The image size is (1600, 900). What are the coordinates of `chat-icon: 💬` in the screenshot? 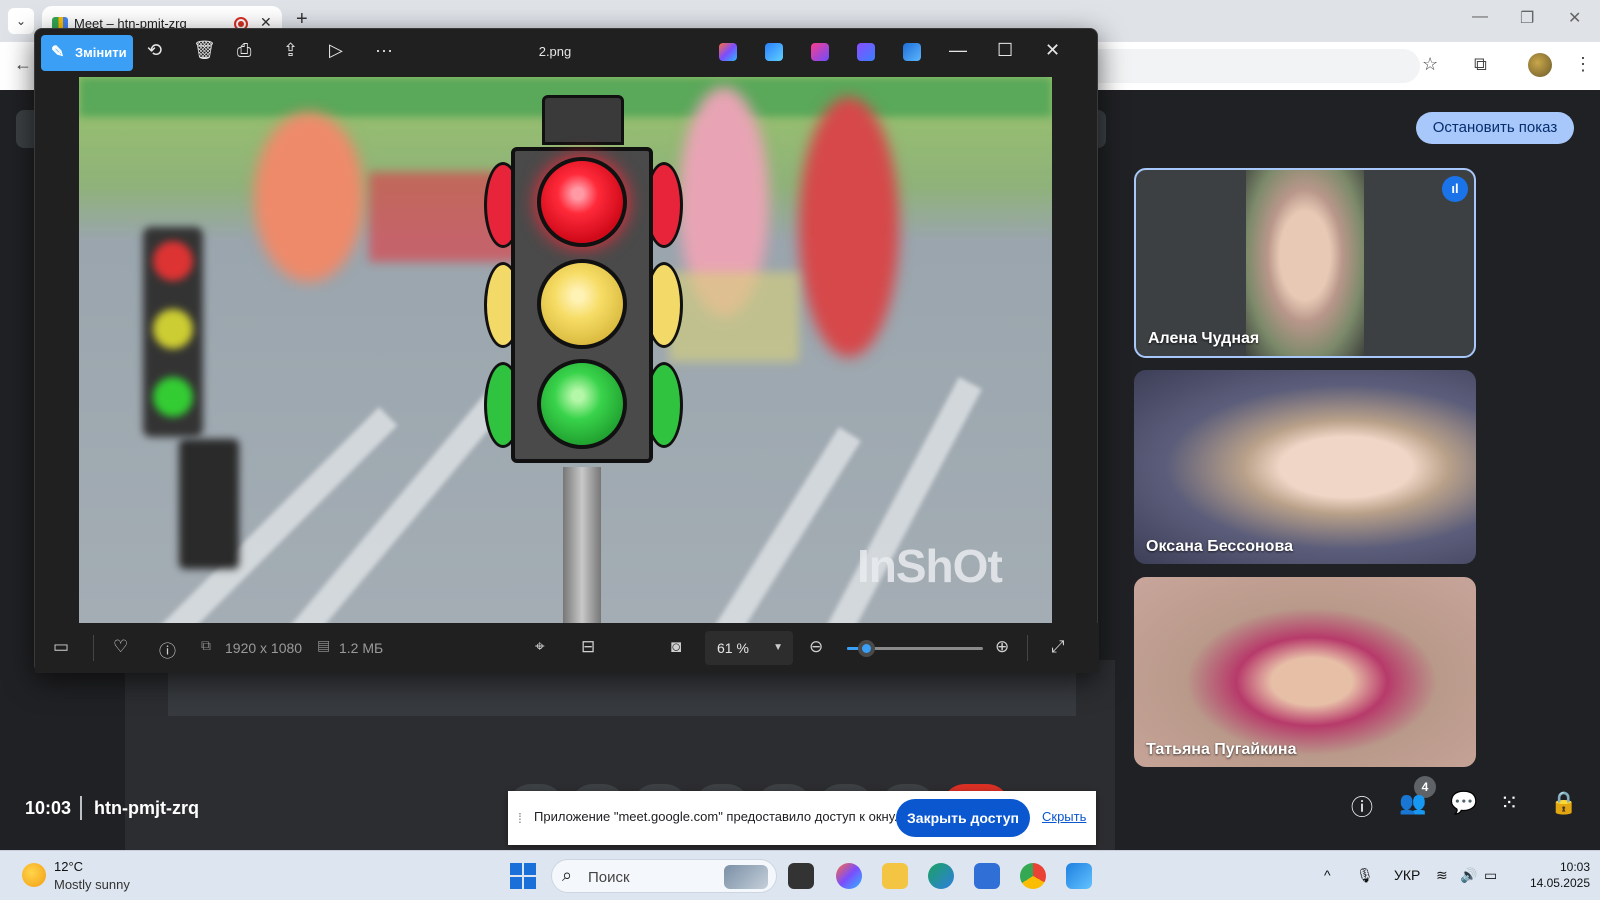 It's located at (1463, 803).